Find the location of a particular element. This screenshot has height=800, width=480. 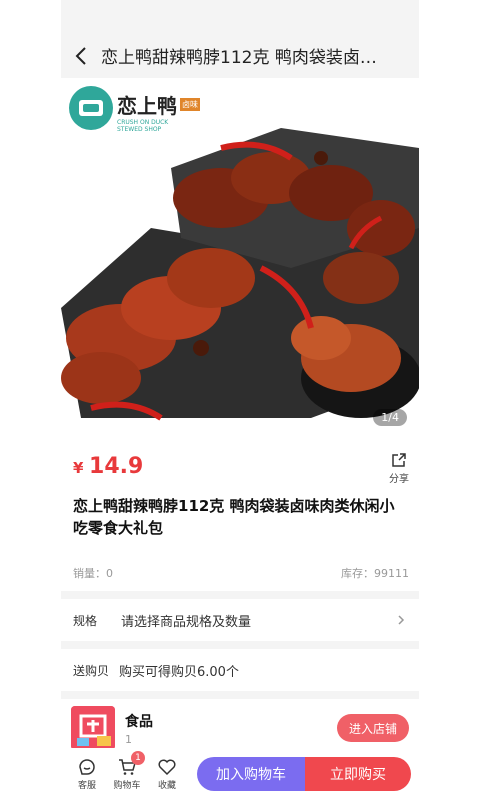

points-label: 送购贝 is located at coordinates (91, 670).